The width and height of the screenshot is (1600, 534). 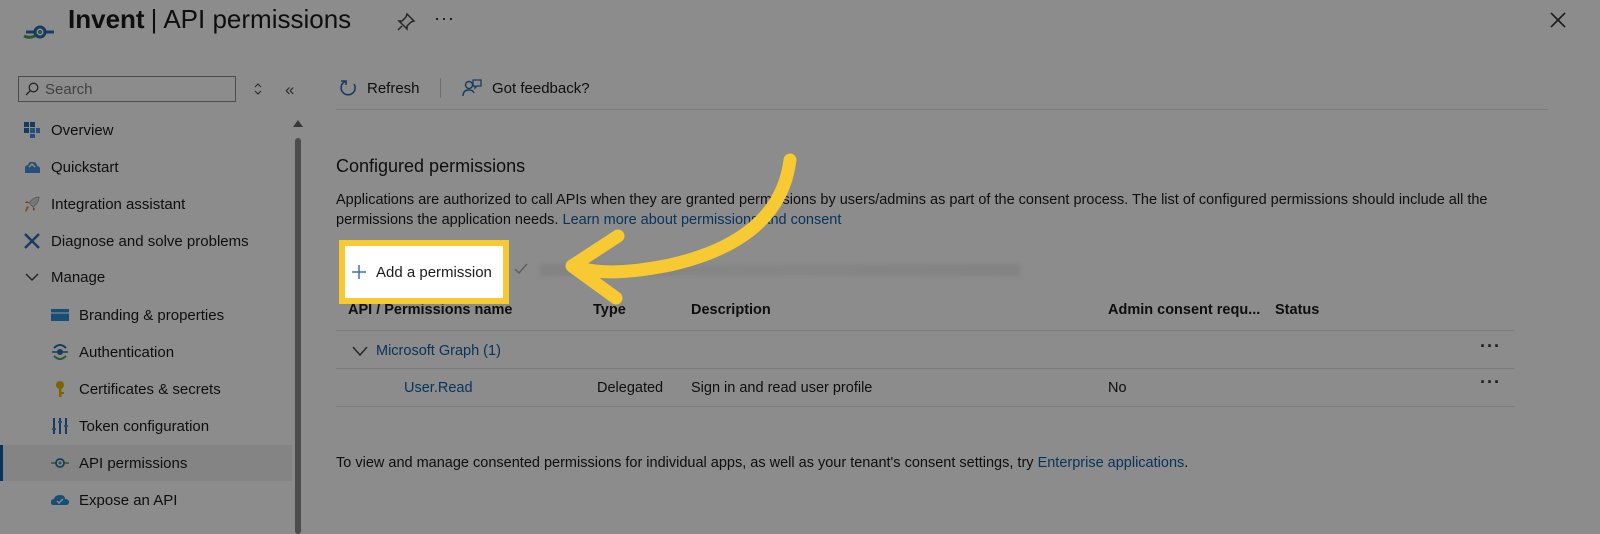 What do you see at coordinates (32, 241) in the screenshot?
I see `wrench-icon` at bounding box center [32, 241].